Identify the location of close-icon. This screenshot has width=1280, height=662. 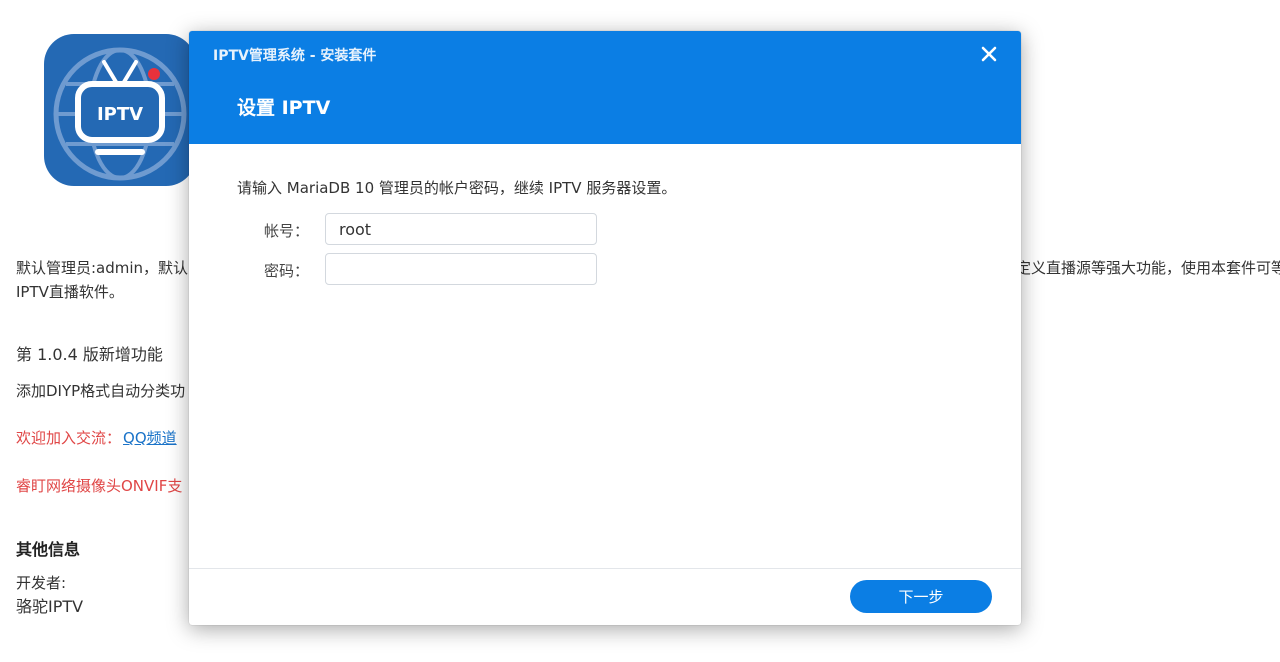
(989, 54).